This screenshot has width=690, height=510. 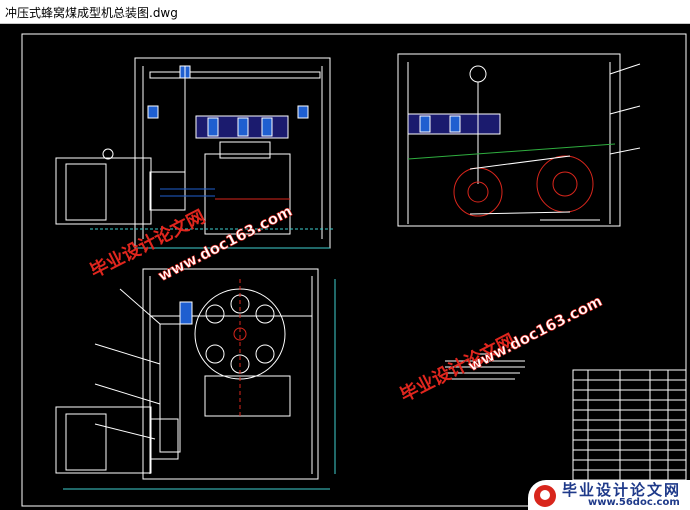 I want to click on logo-badge-dot-icon, so click(x=545, y=495).